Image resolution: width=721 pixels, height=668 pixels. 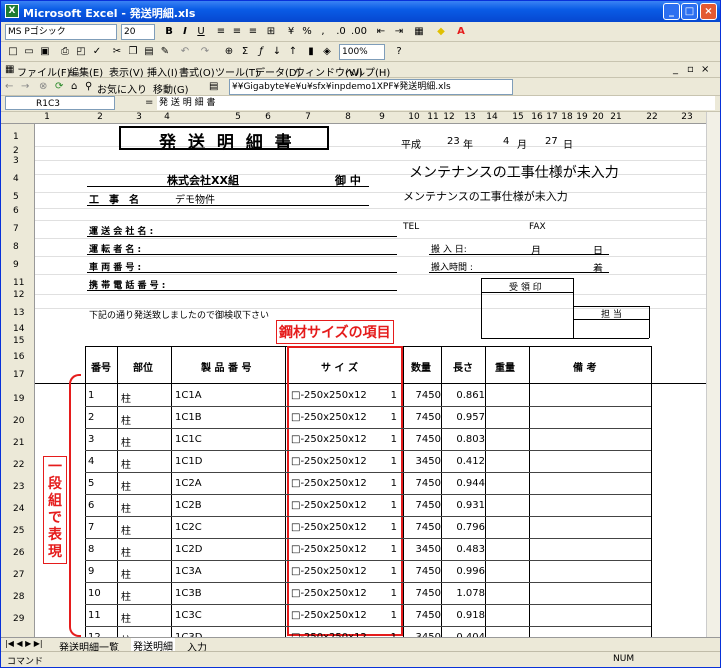 I want to click on back-icon: ←, so click(x=9, y=86).